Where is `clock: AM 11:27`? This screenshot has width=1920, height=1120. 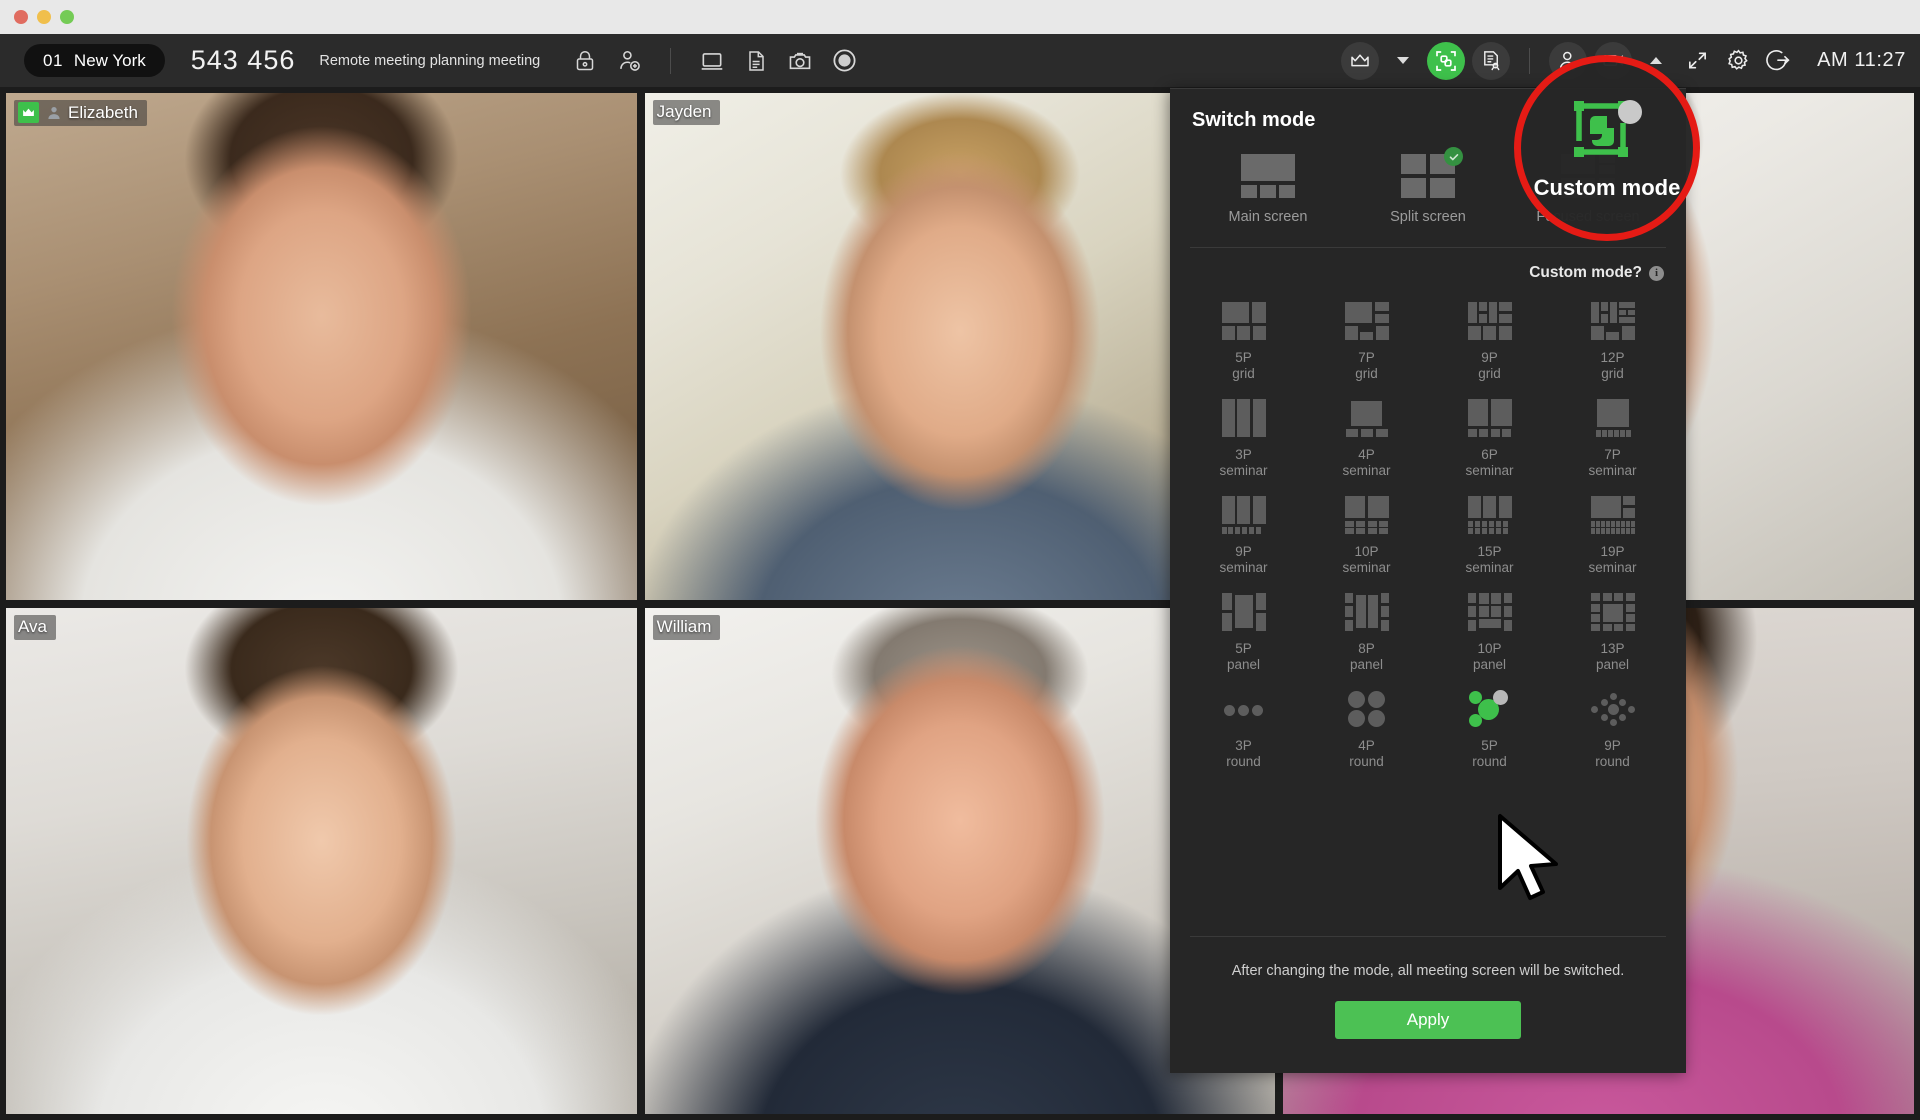 clock: AM 11:27 is located at coordinates (1861, 60).